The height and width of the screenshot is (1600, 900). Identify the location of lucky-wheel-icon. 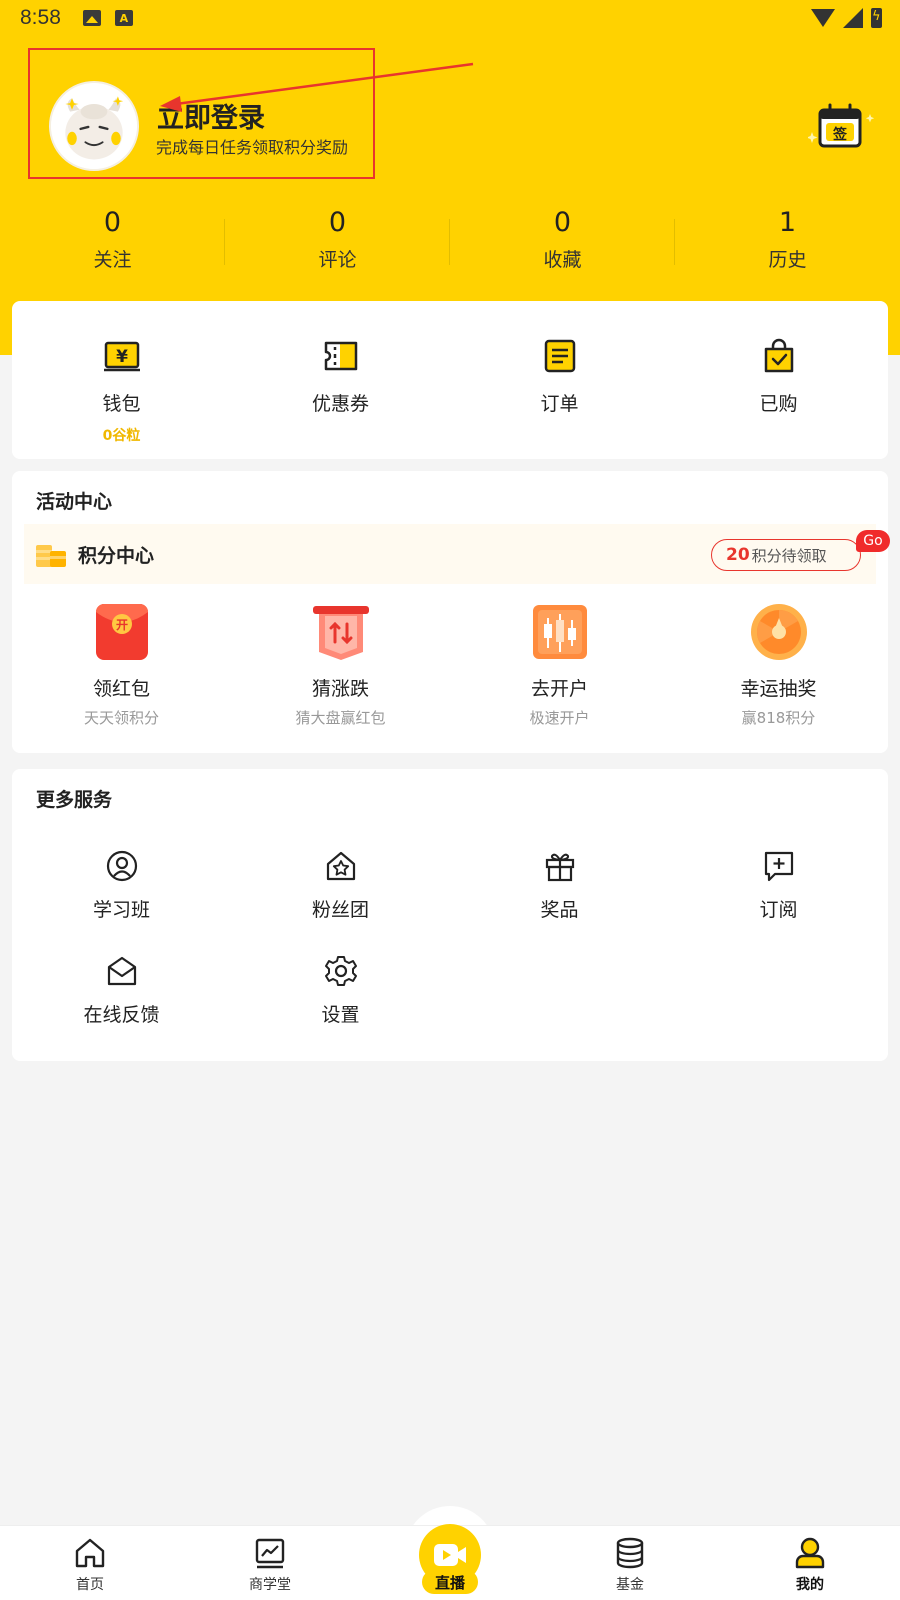
(778, 632).